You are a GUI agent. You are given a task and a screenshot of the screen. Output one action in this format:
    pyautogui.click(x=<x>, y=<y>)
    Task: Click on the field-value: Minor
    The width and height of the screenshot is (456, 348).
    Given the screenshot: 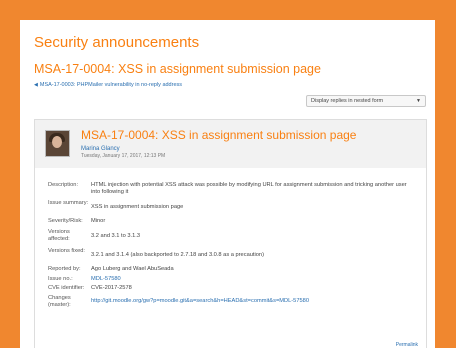 What is the action you would take?
    pyautogui.click(x=98, y=221)
    